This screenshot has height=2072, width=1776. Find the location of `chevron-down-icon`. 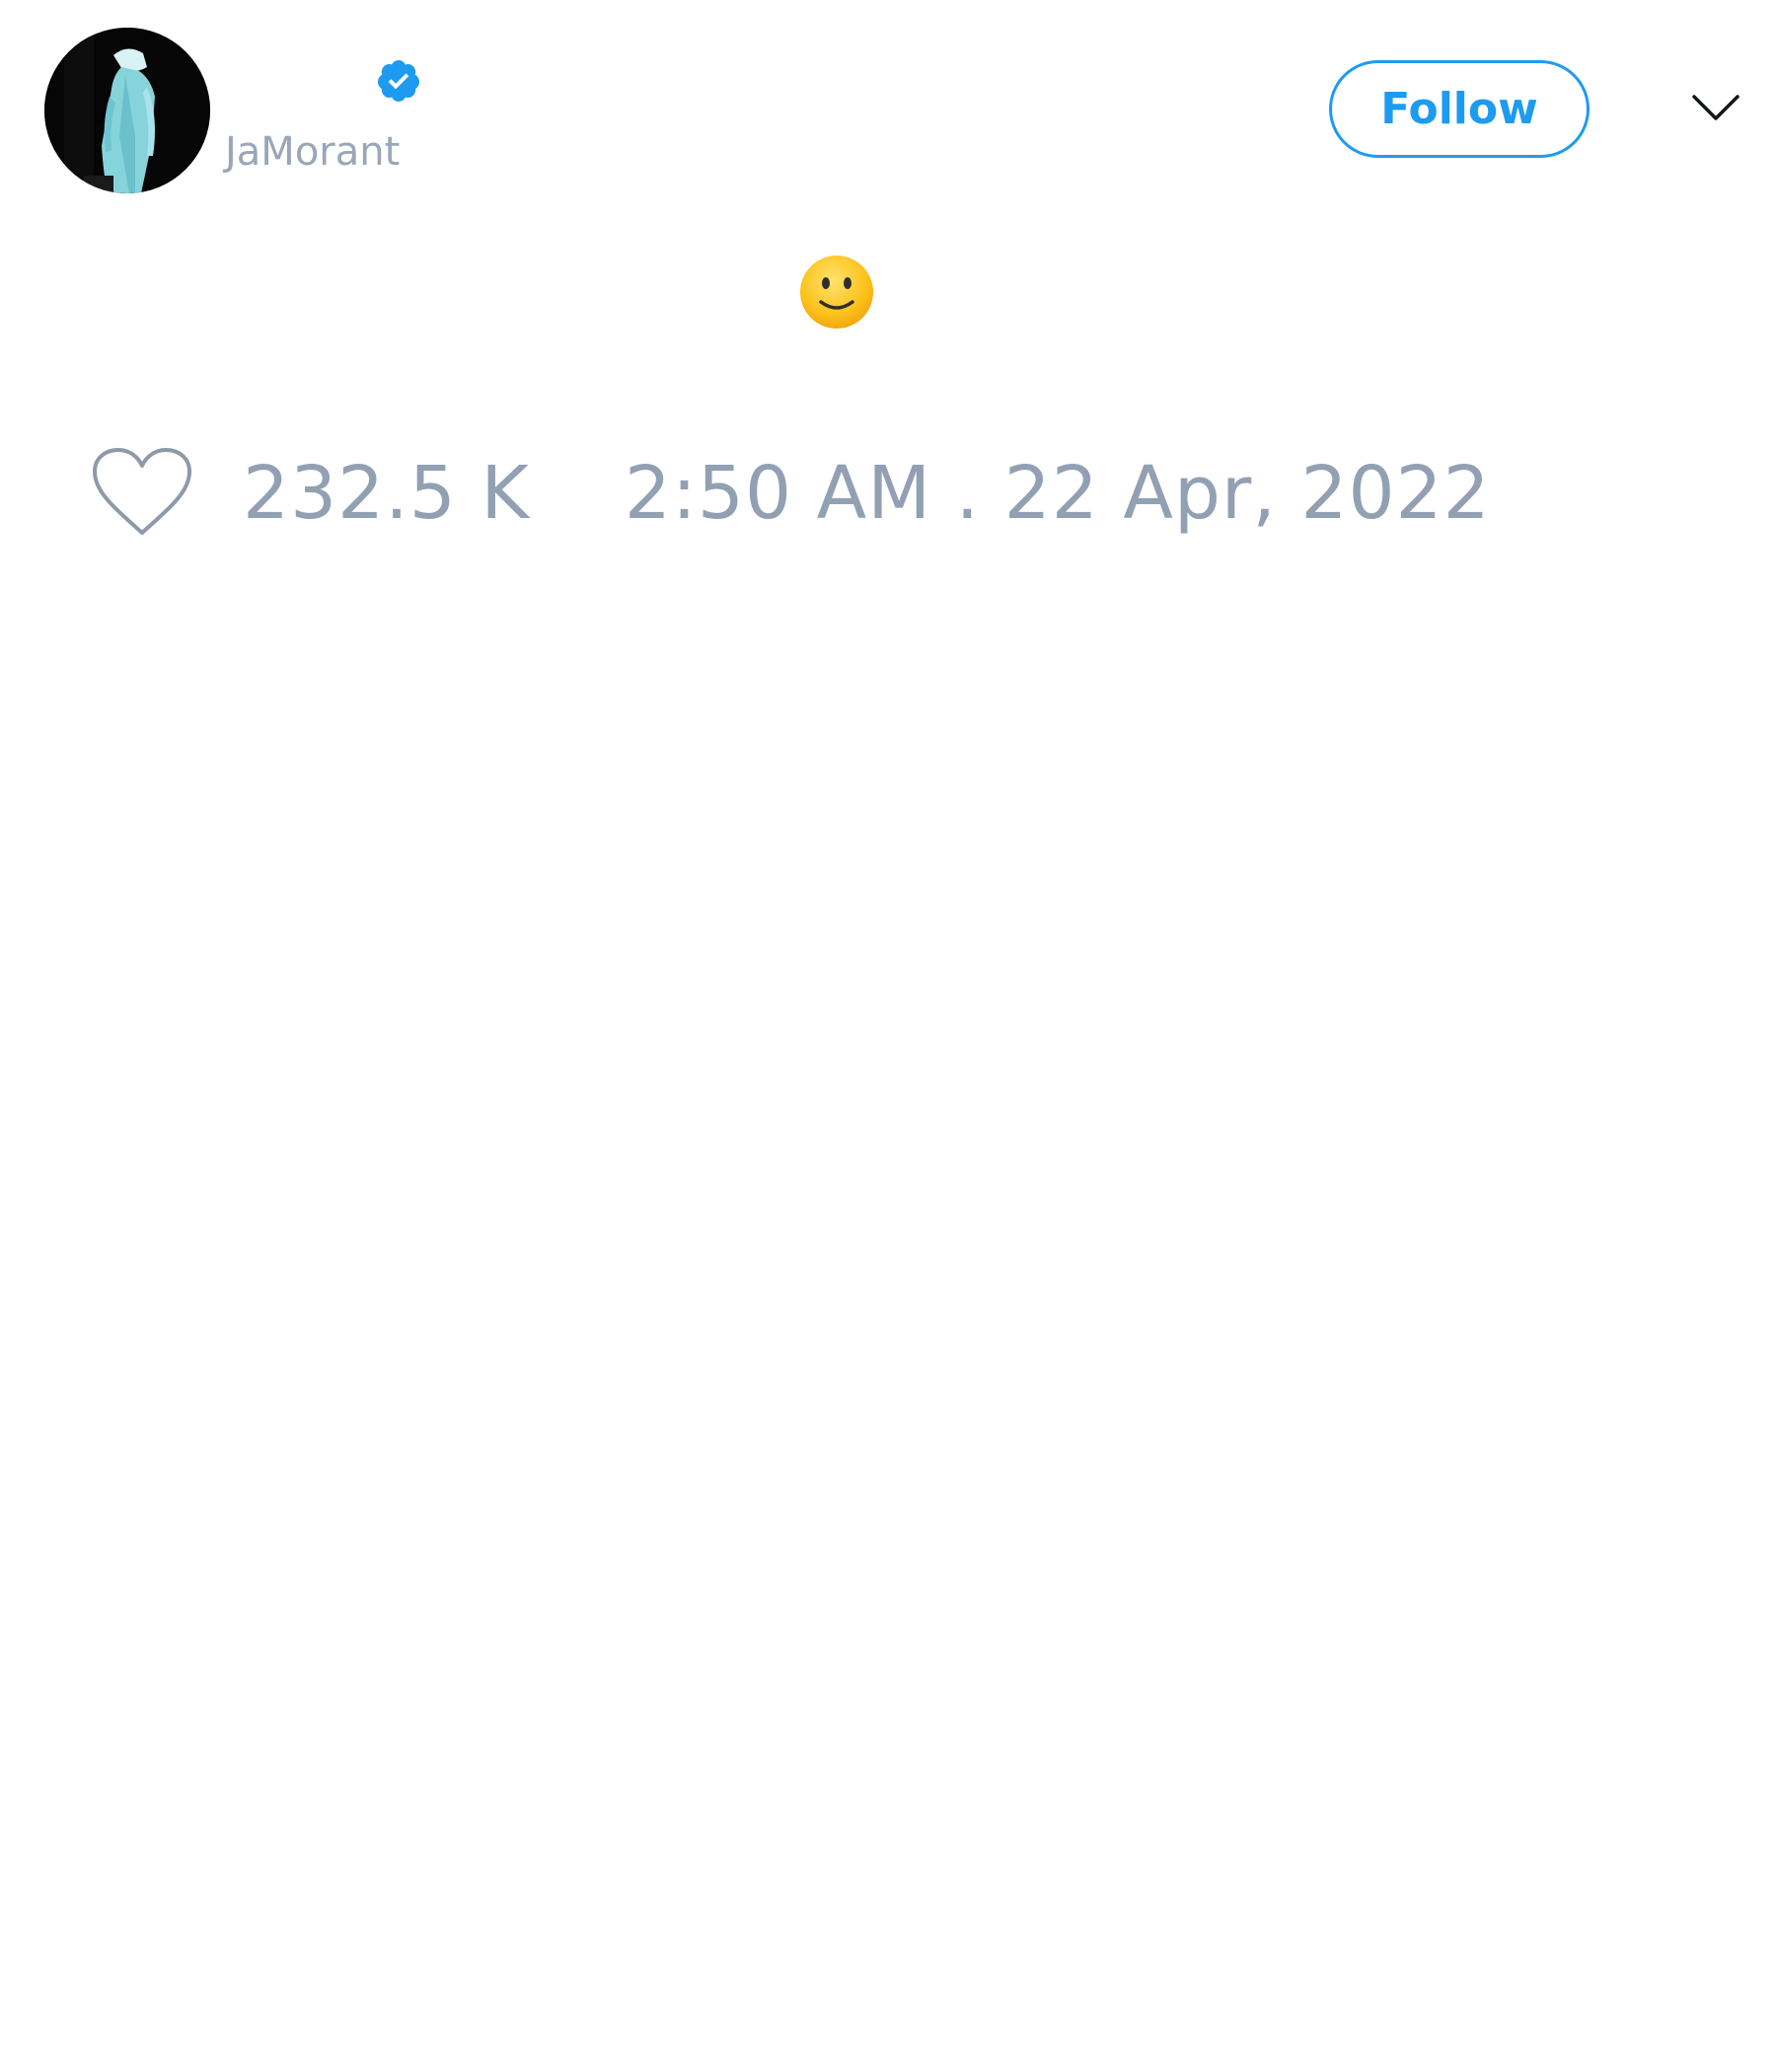

chevron-down-icon is located at coordinates (1716, 109).